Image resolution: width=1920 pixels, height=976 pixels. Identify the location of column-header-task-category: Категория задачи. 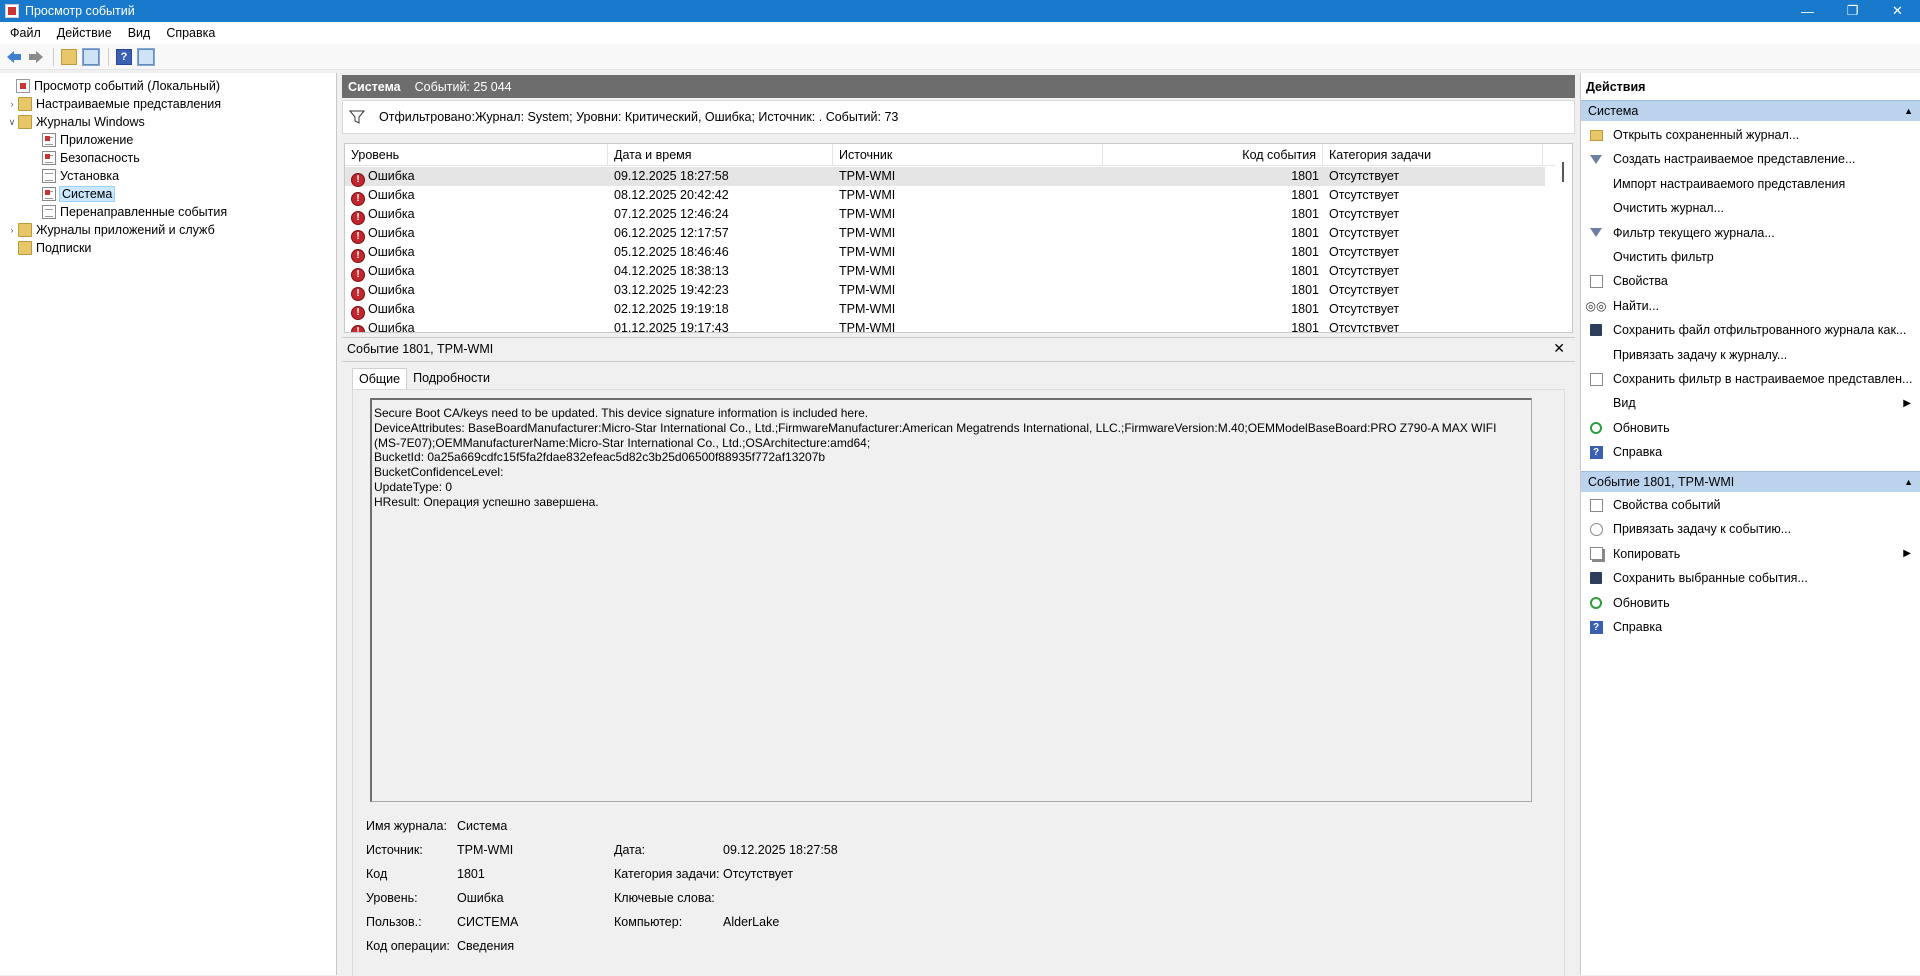
(1433, 155).